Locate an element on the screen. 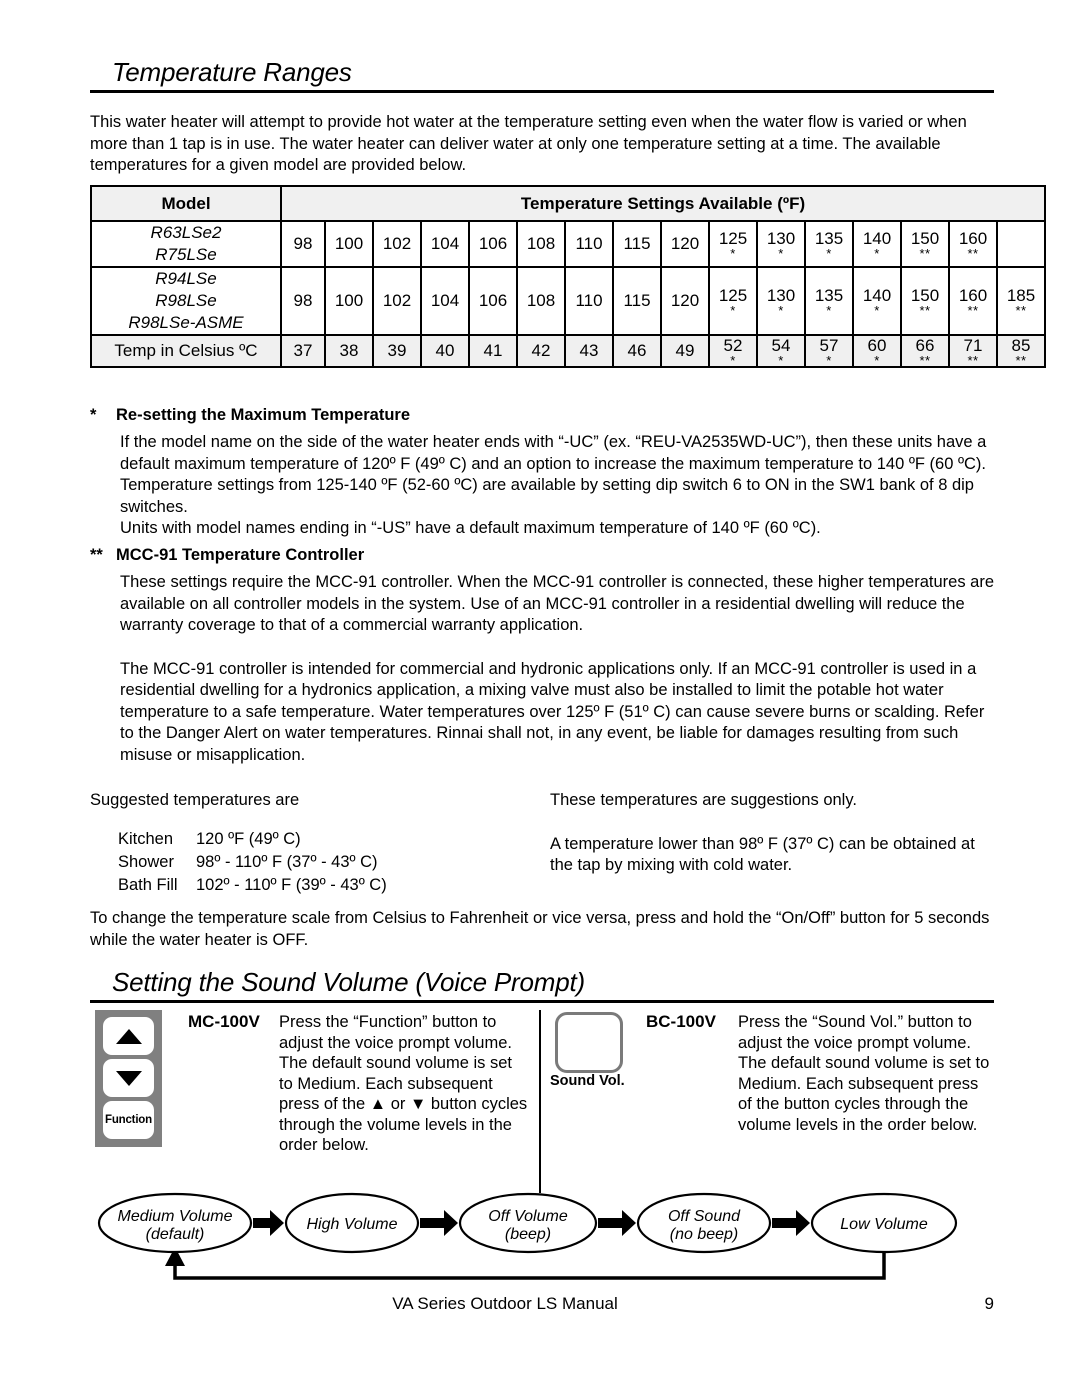 This screenshot has height=1399, width=1080. bc-100v-label: BC-100V is located at coordinates (681, 1021).